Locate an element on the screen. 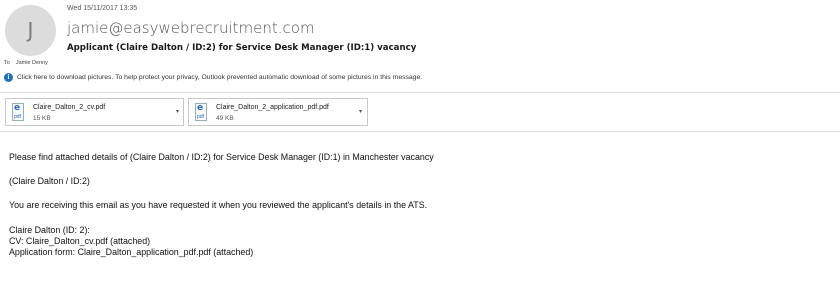 The image size is (840, 303). sender-avatar: J is located at coordinates (30, 30).